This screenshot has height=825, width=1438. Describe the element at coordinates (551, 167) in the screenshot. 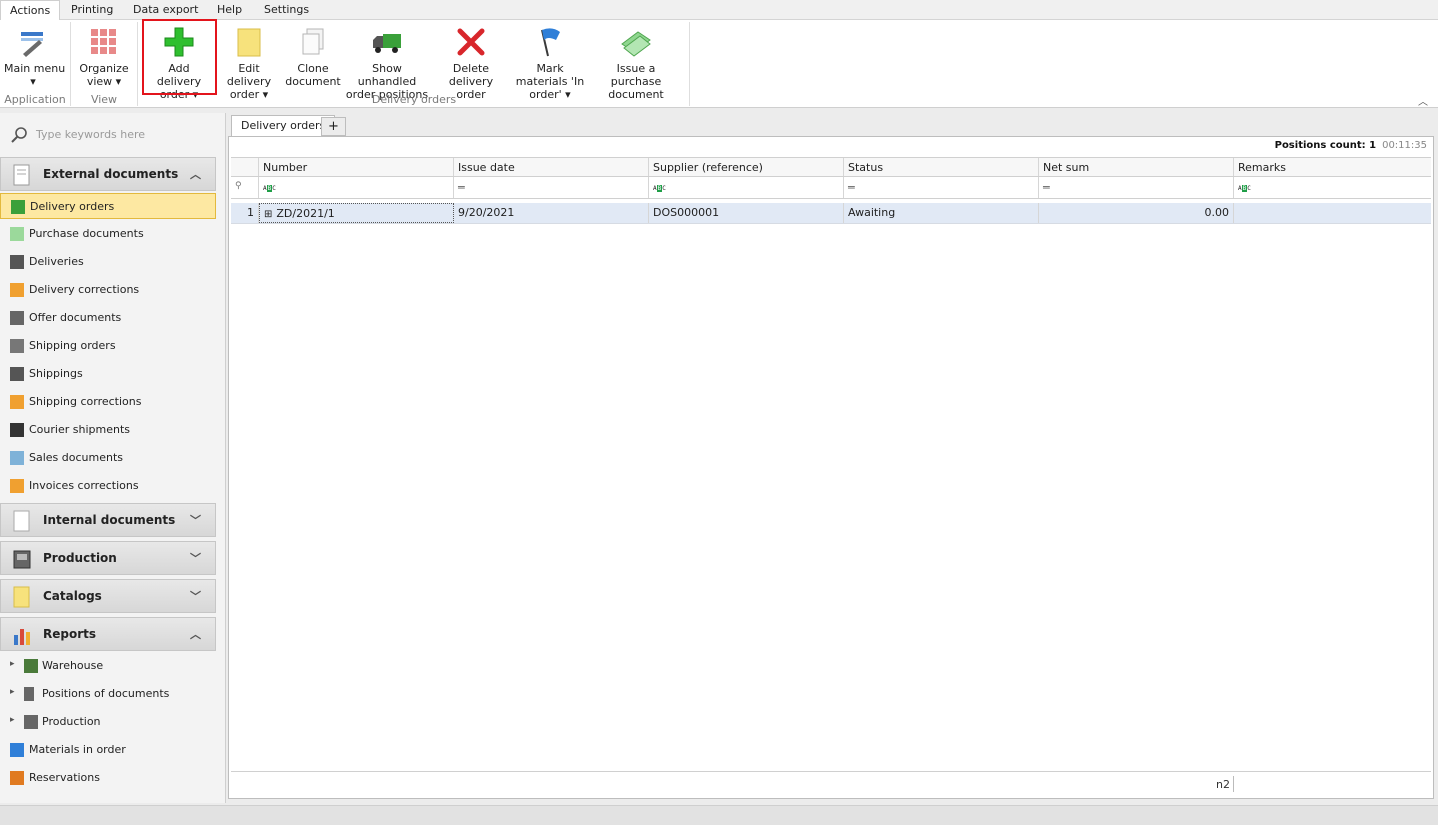

I see `column-header-issue-date: Issue date` at that location.